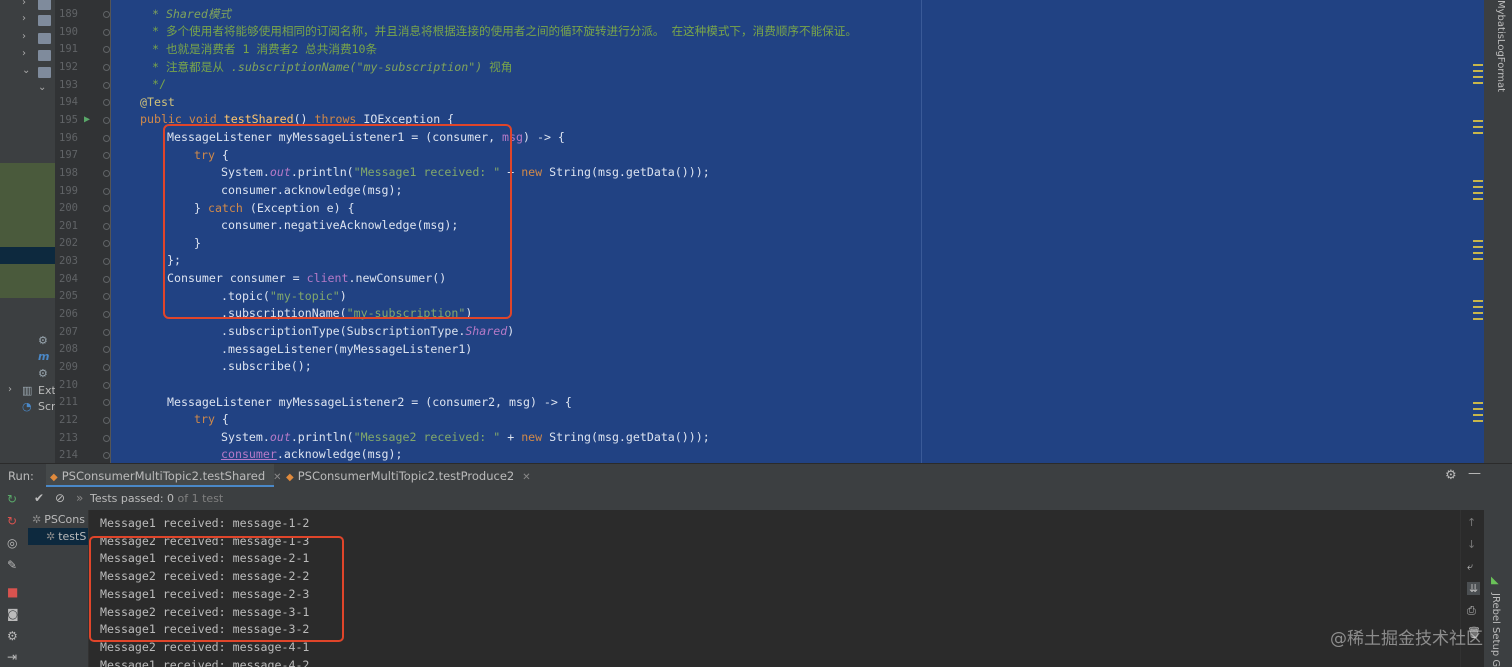  I want to click on wrap-icon: ⤶, so click(1470, 567).